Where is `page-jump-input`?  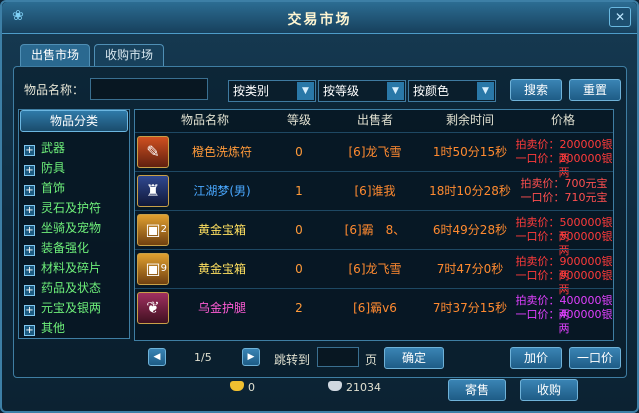 page-jump-input is located at coordinates (338, 357).